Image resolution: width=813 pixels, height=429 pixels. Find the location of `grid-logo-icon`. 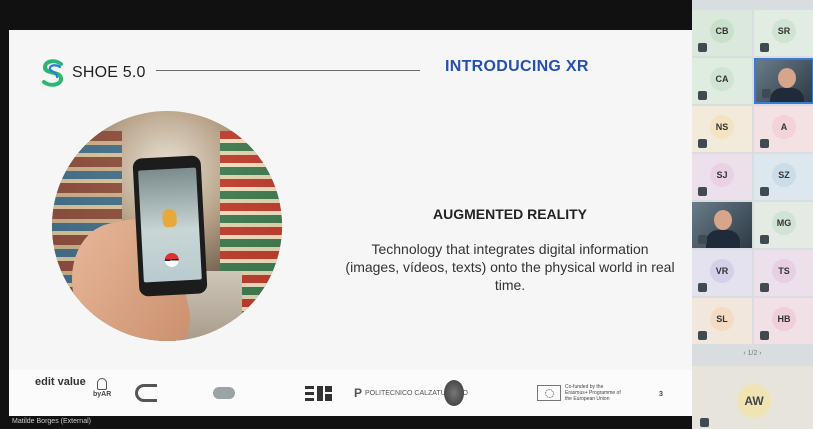

grid-logo-icon is located at coordinates (318, 393).